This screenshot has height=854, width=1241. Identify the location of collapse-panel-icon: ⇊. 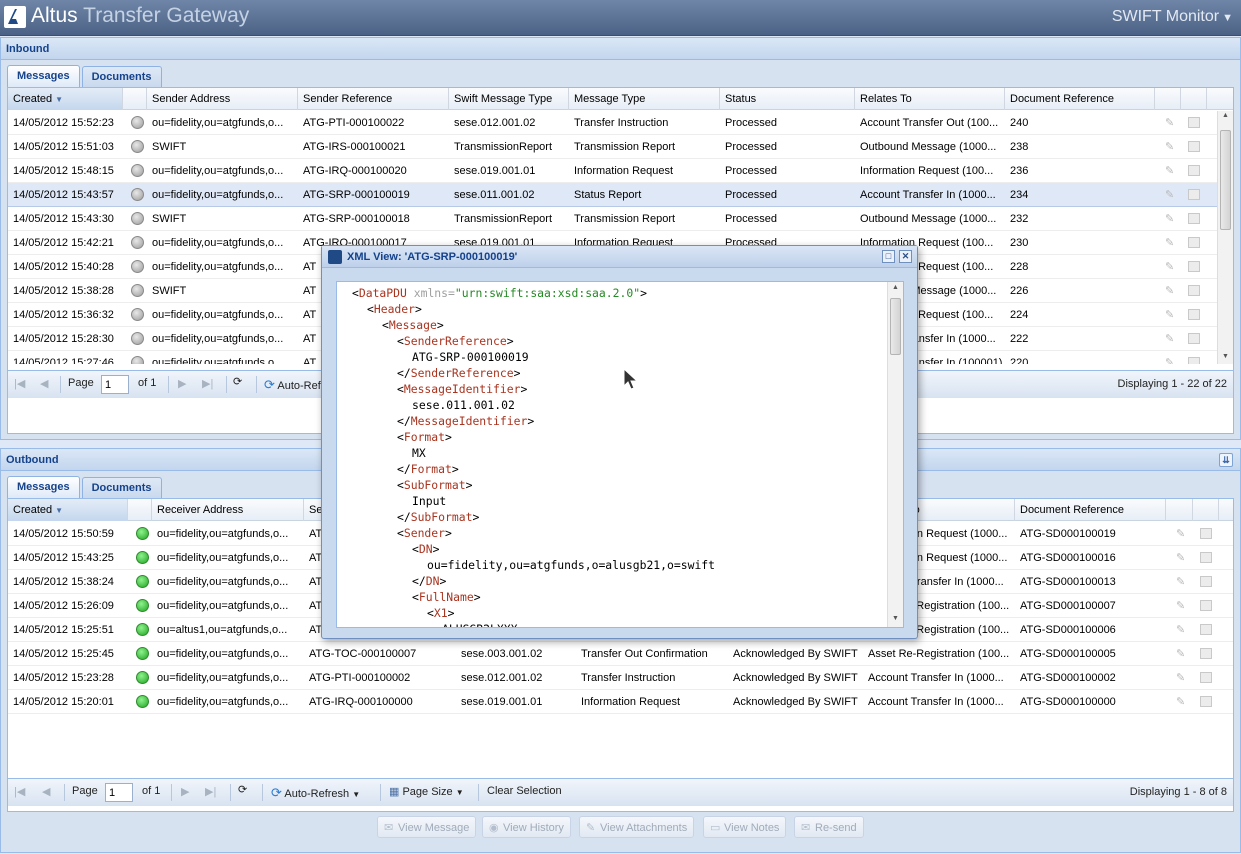
(1226, 460).